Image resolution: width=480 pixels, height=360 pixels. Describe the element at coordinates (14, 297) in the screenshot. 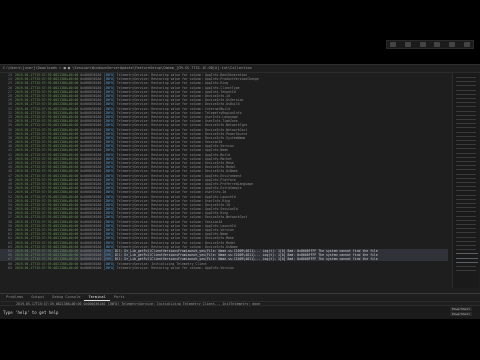

I see `panel-tab-problems: Problems` at that location.